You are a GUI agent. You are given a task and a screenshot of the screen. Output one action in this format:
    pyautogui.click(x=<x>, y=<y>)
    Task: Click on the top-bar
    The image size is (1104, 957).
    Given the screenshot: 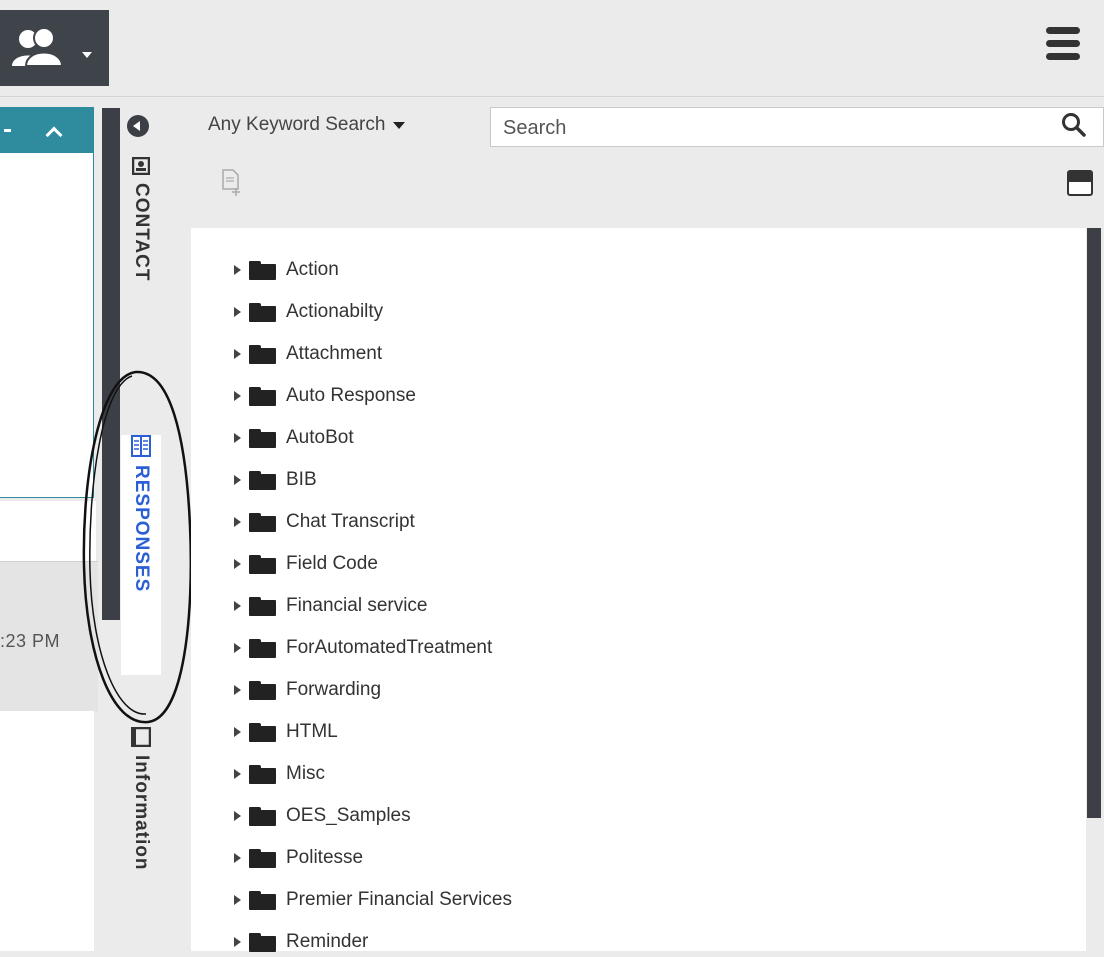 What is the action you would take?
    pyautogui.click(x=552, y=48)
    